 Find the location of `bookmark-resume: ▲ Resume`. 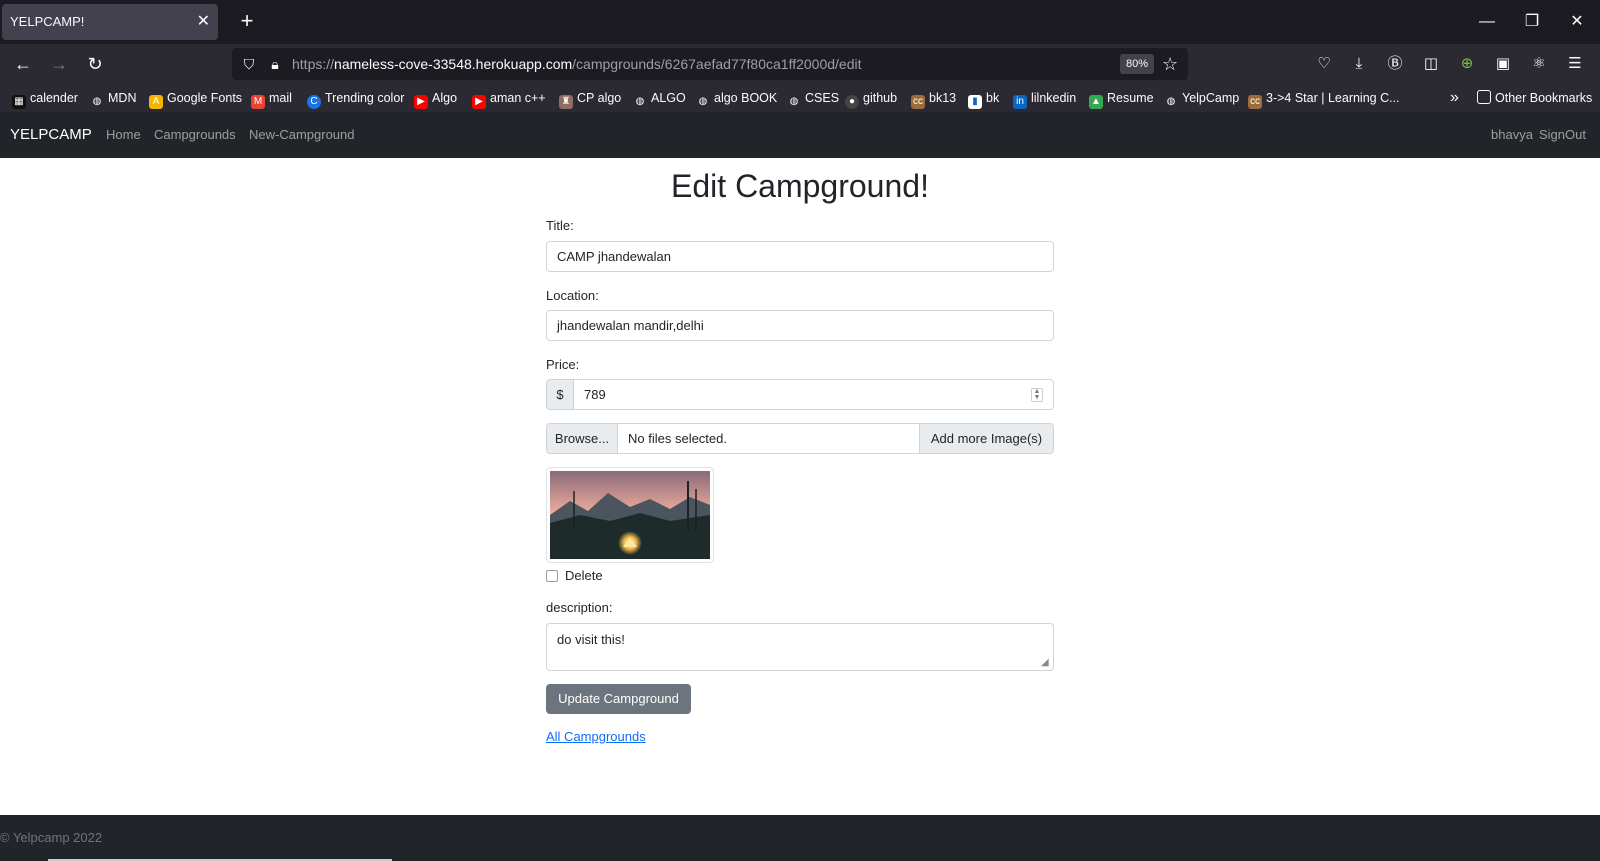

bookmark-resume: ▲ Resume is located at coordinates (1121, 98).